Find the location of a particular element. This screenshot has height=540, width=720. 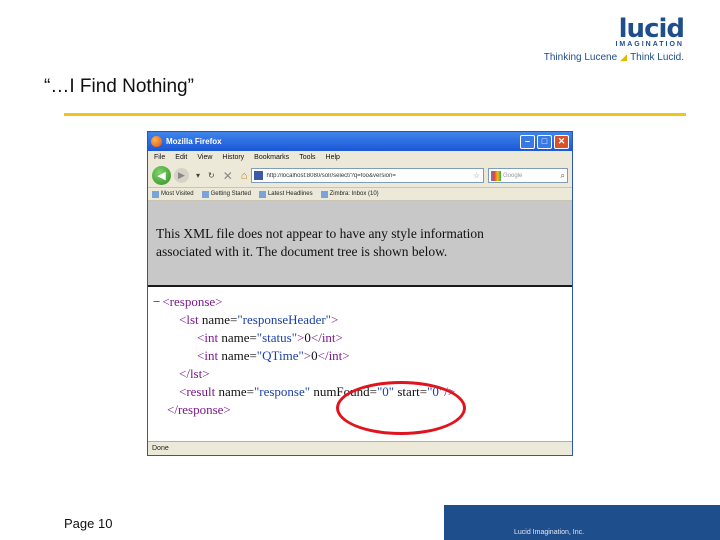

bookmark-label: Most Visited is located at coordinates (177, 194).